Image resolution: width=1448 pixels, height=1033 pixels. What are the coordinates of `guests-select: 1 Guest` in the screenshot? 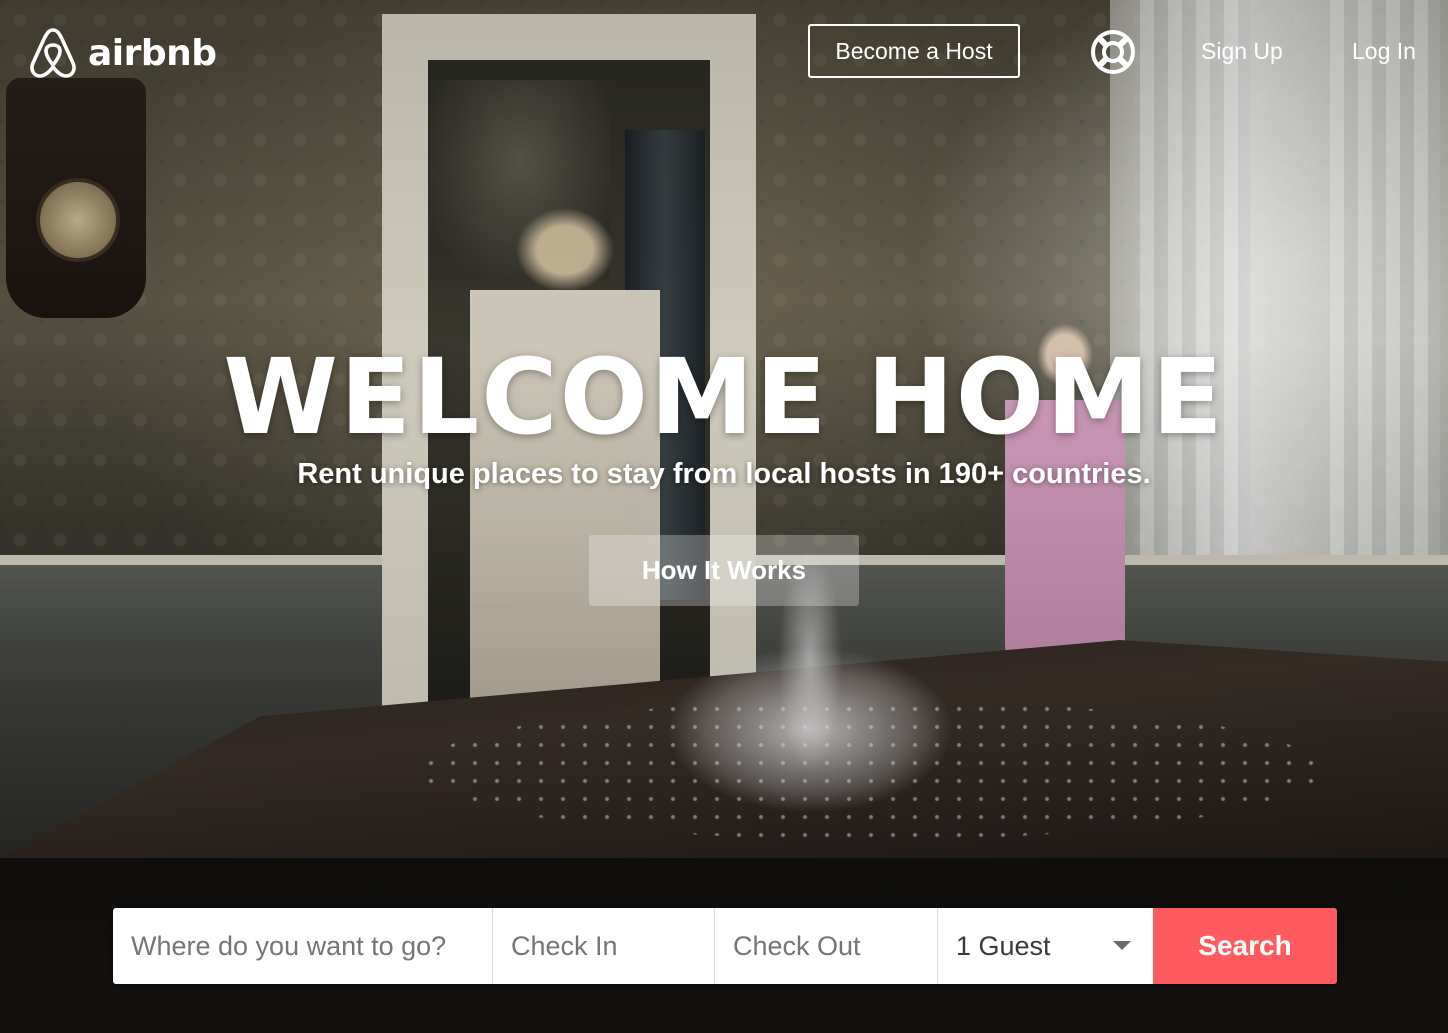 It's located at (1045, 946).